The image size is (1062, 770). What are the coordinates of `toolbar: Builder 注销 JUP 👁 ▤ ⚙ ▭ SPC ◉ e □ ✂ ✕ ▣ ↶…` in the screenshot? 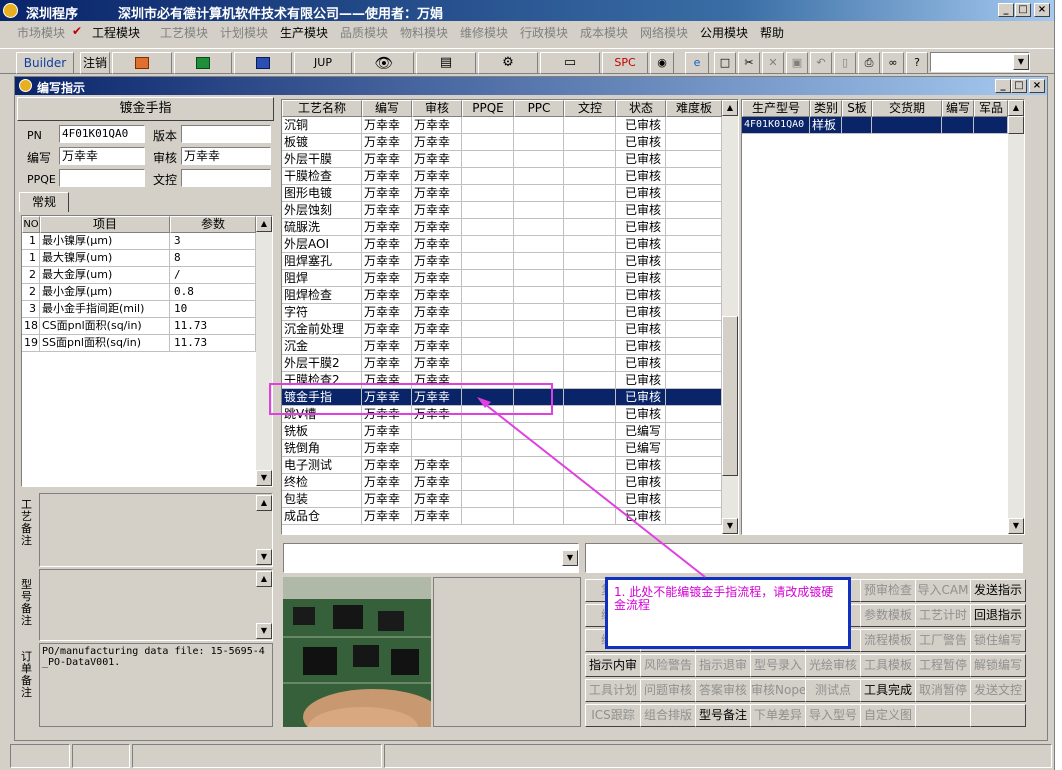 It's located at (527, 61).